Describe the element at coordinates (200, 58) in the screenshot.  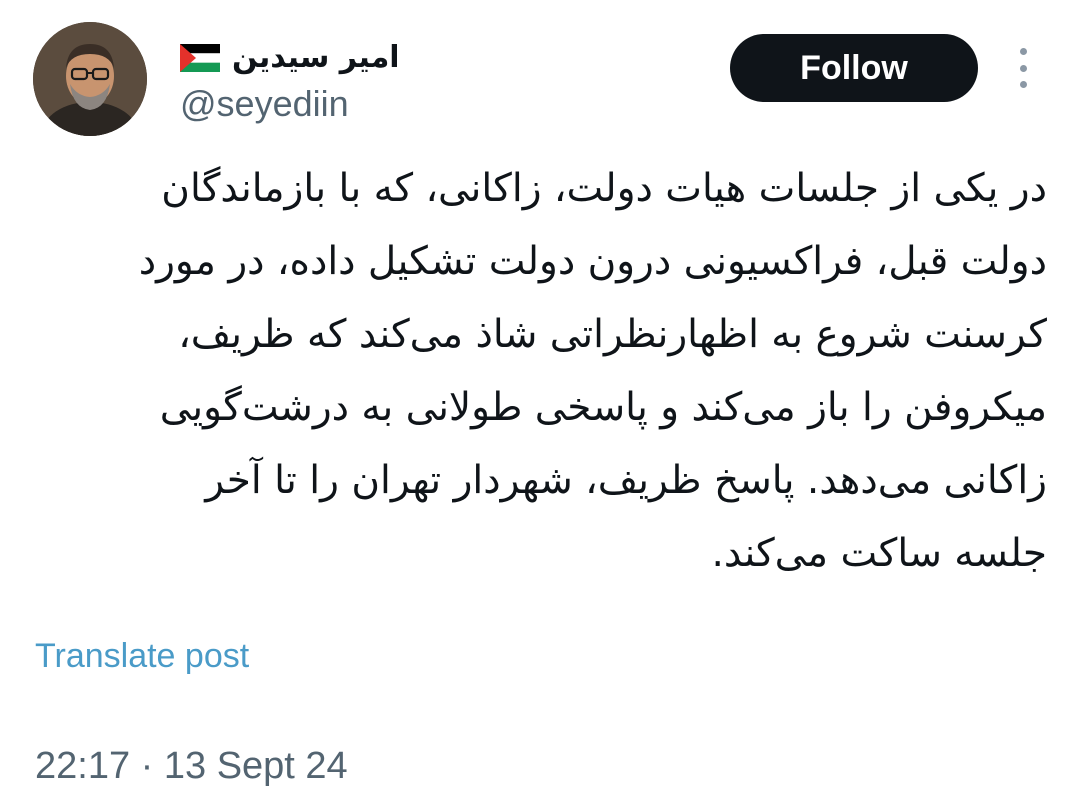
I see `palestine-flag-icon` at that location.